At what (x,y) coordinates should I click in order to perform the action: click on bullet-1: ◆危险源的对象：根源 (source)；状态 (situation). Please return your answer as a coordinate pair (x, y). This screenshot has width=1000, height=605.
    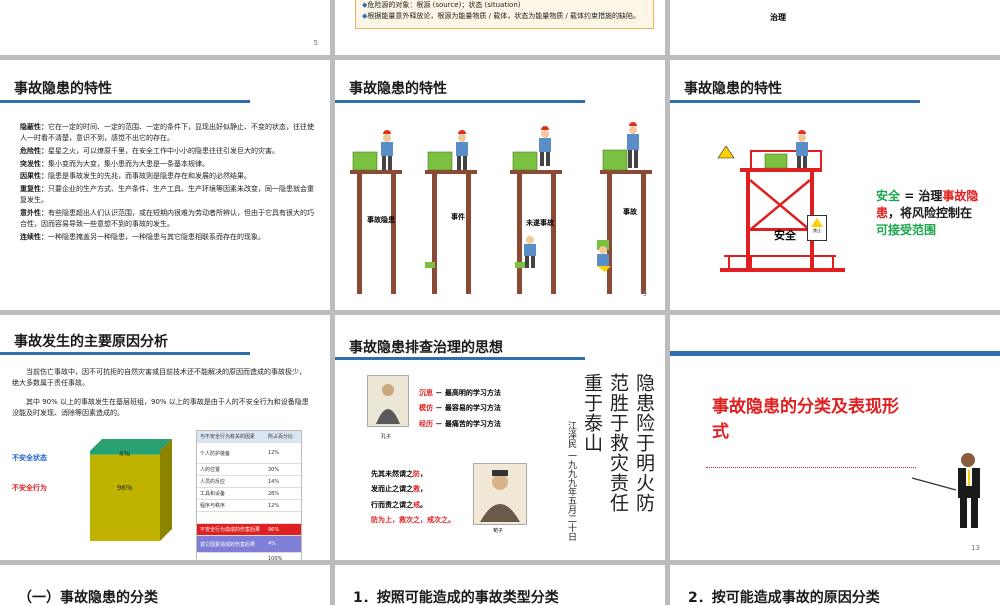
    Looking at the image, I should click on (441, 5).